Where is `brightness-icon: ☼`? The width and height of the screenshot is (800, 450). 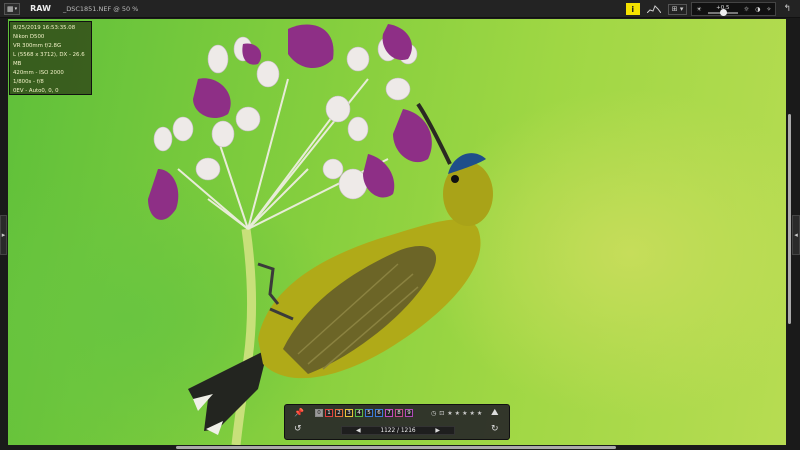
brightness-icon: ☼ is located at coordinates (746, 9).